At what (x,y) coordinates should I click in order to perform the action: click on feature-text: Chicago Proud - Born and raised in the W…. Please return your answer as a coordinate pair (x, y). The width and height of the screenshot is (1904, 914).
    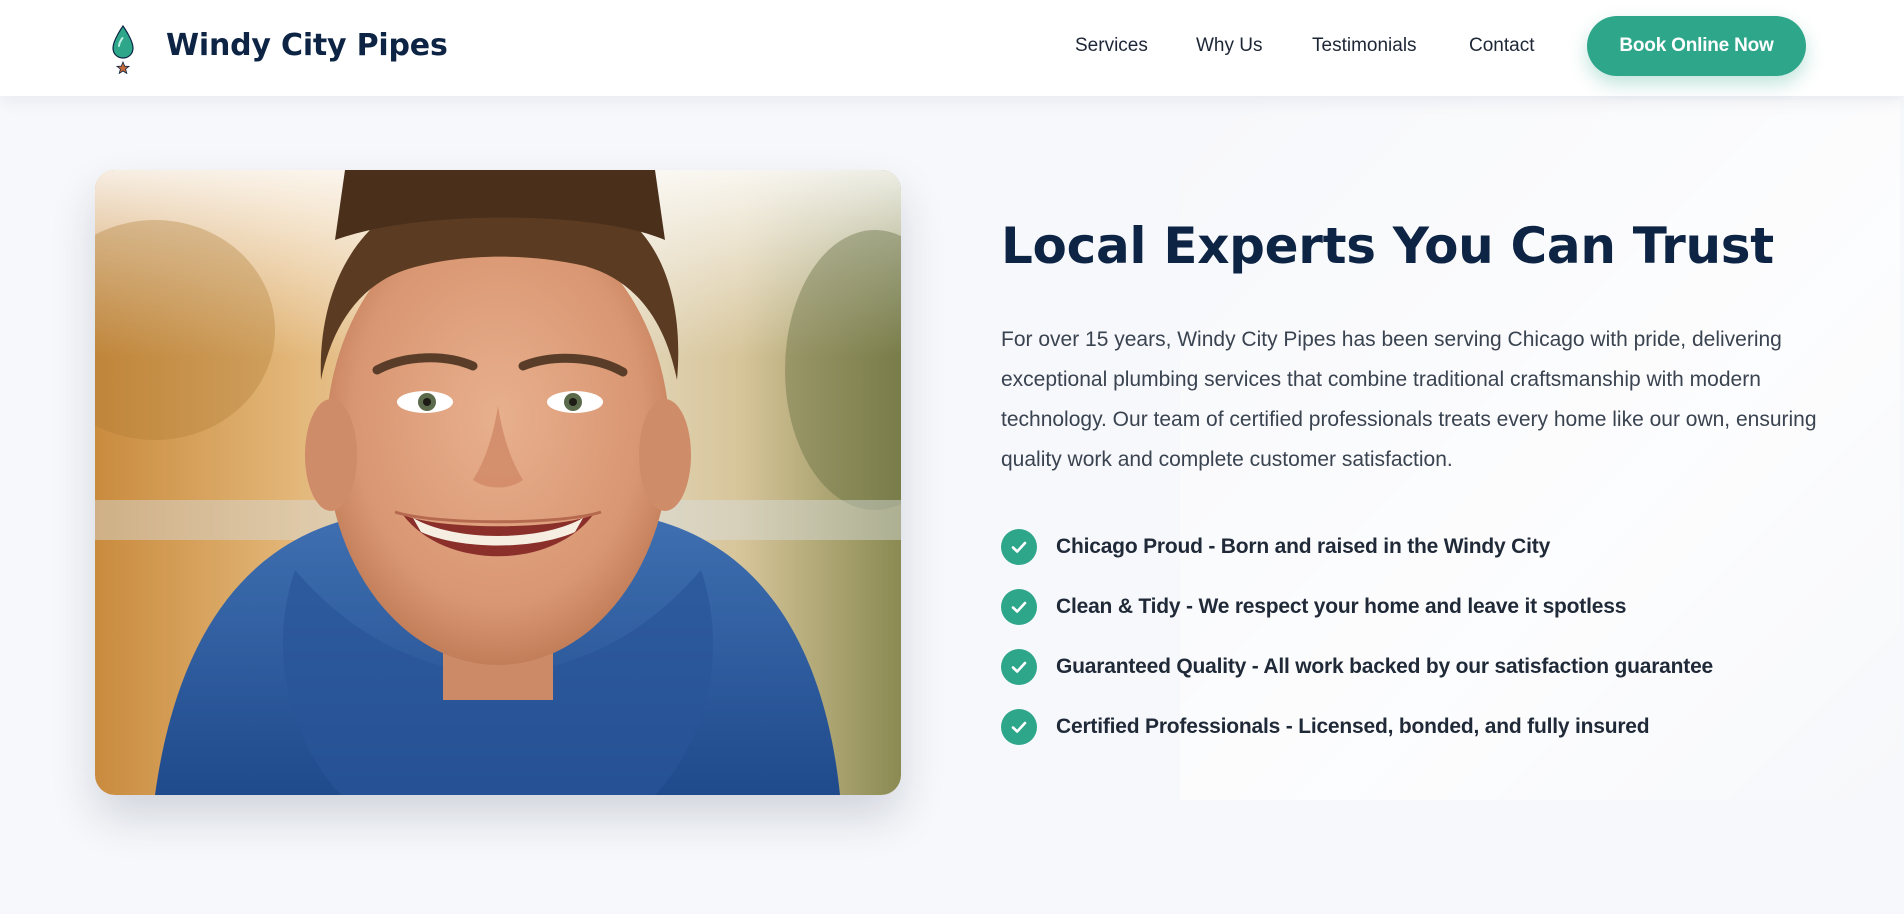
    Looking at the image, I should click on (1303, 546).